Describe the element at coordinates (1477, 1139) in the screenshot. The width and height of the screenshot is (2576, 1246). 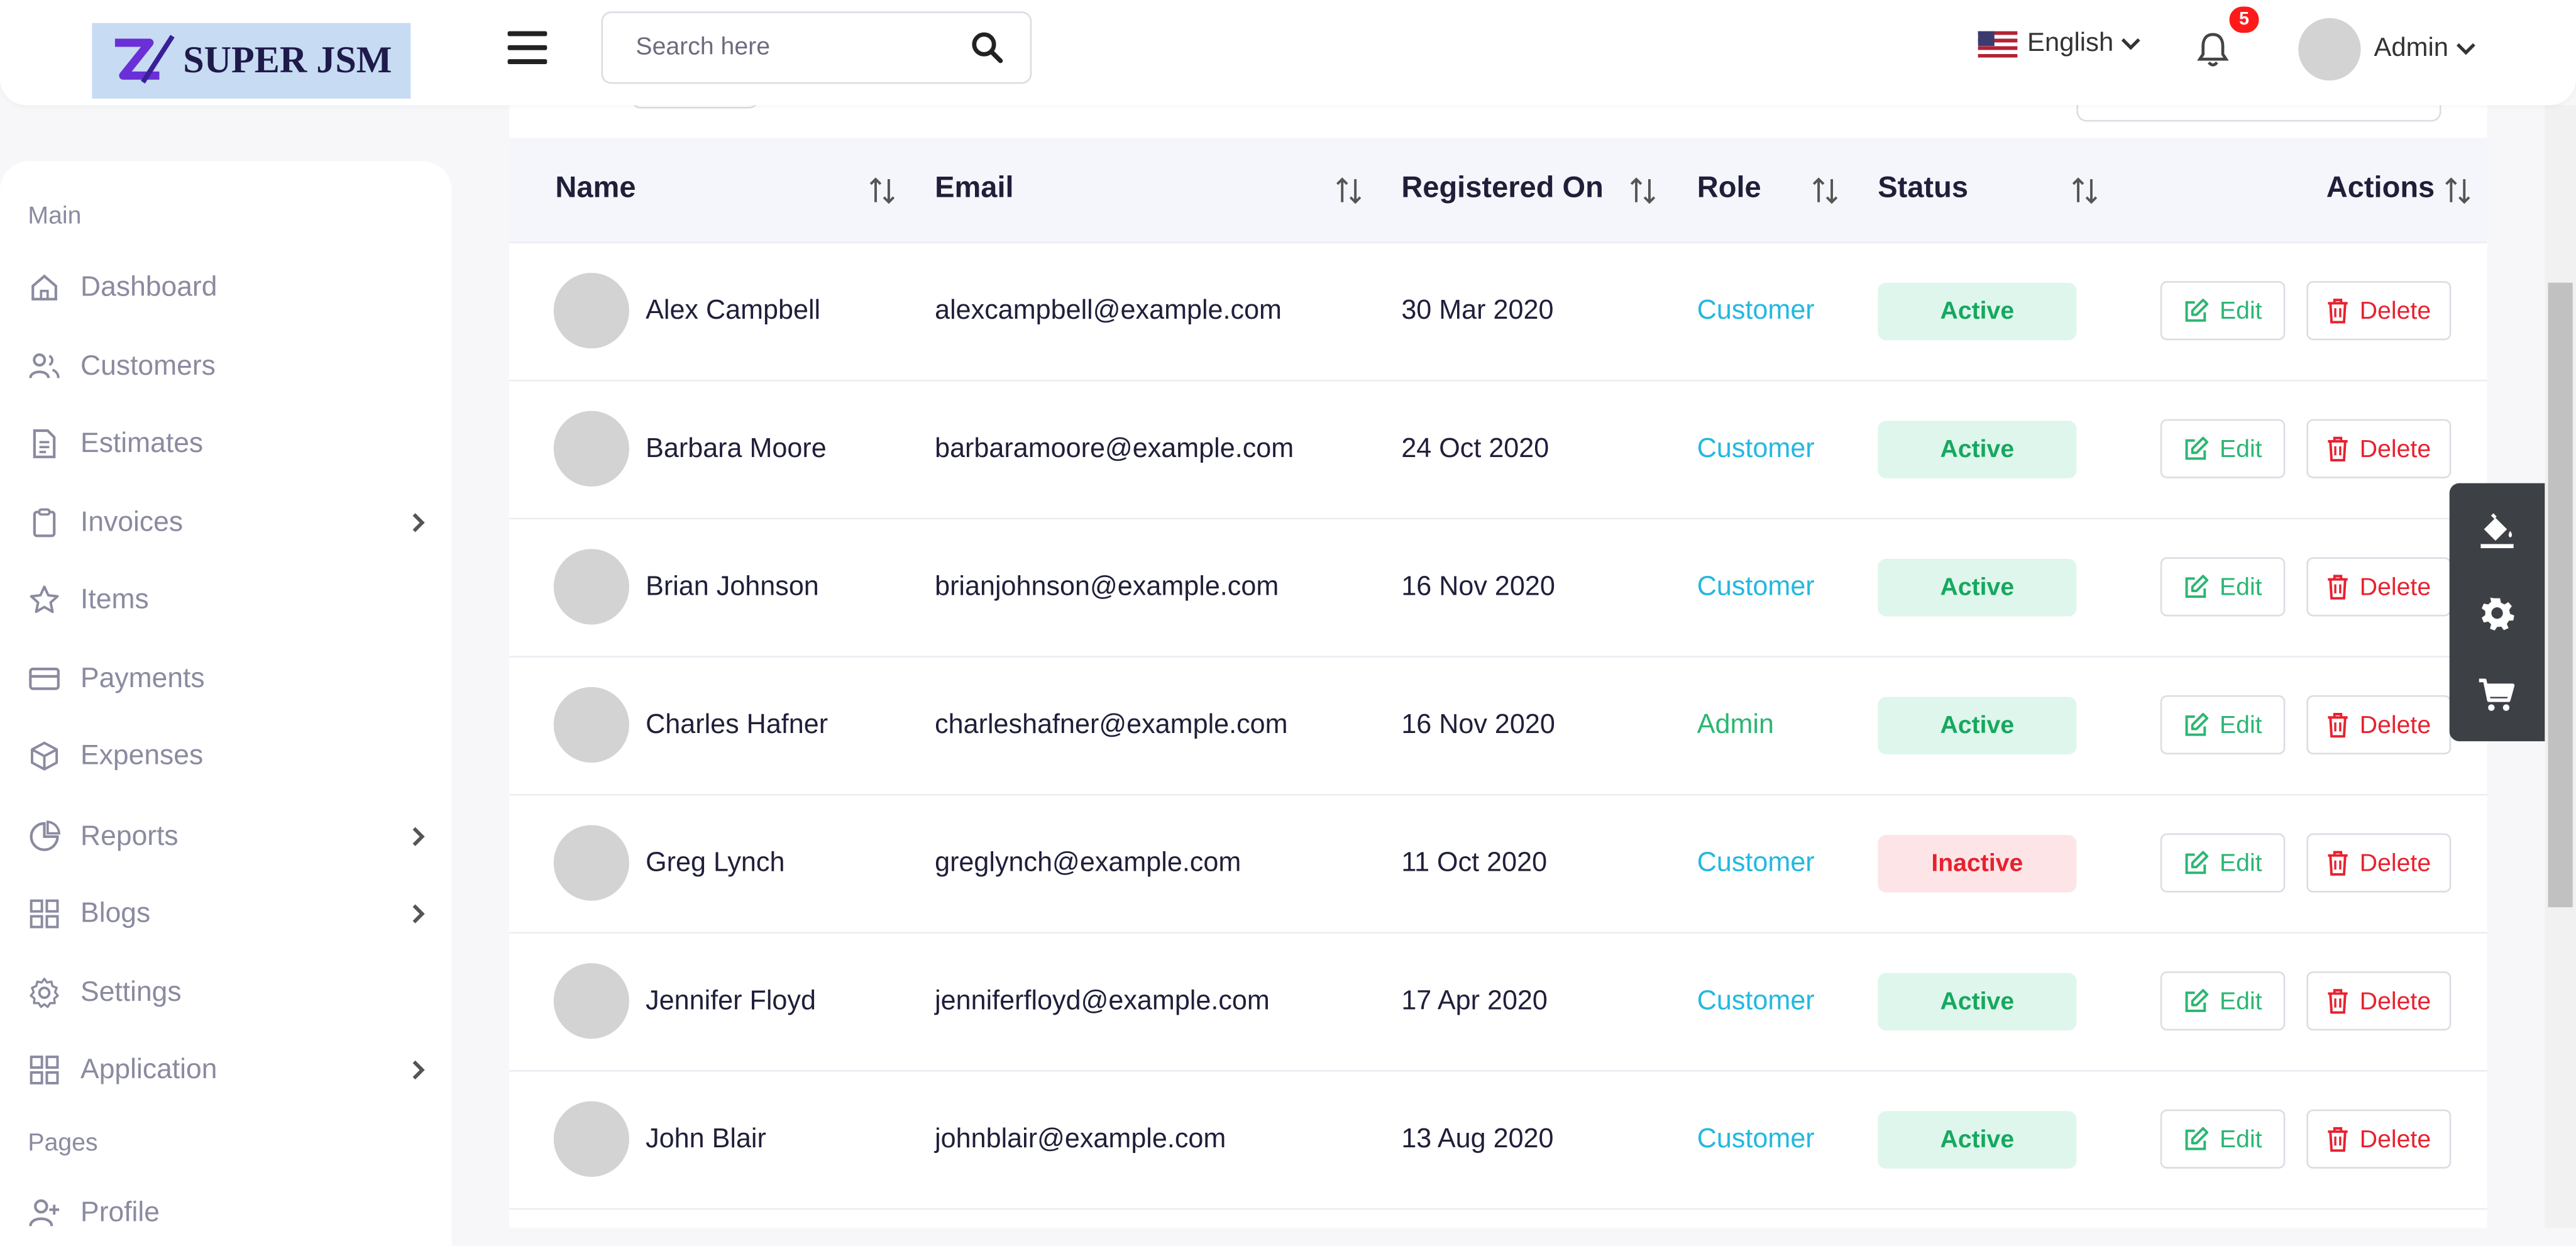
I see `registered-date: 13 Aug 2020` at that location.